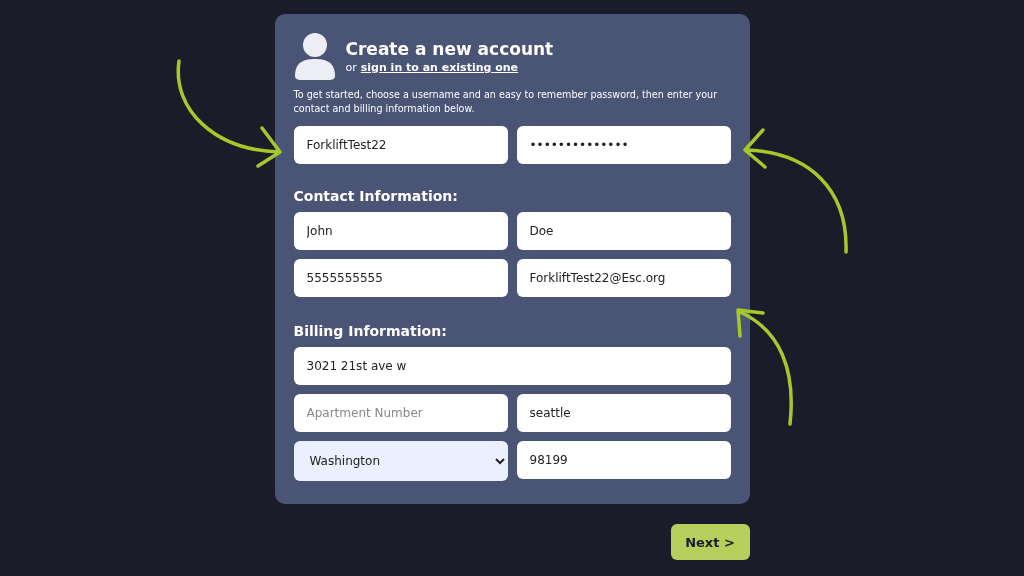 This screenshot has height=576, width=1024. Describe the element at coordinates (512, 366) in the screenshot. I see `input-field: 3021 21st ave w` at that location.